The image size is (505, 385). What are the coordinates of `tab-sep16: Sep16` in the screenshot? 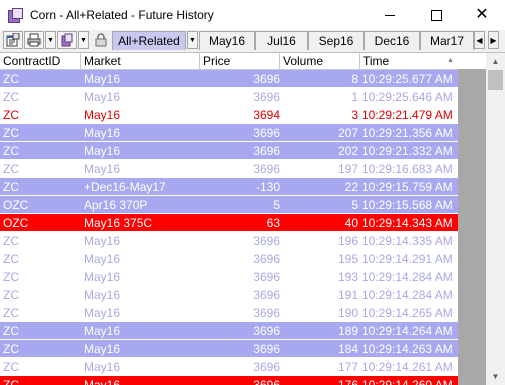 It's located at (336, 40).